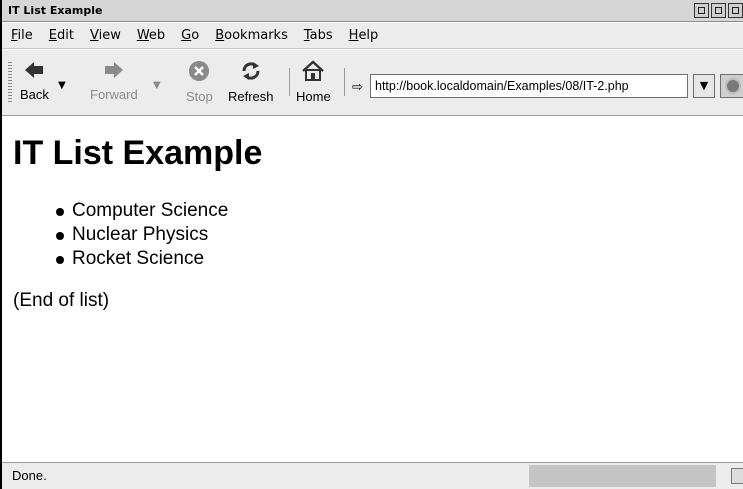 This screenshot has height=489, width=743. I want to click on close-icon, so click(735, 10).